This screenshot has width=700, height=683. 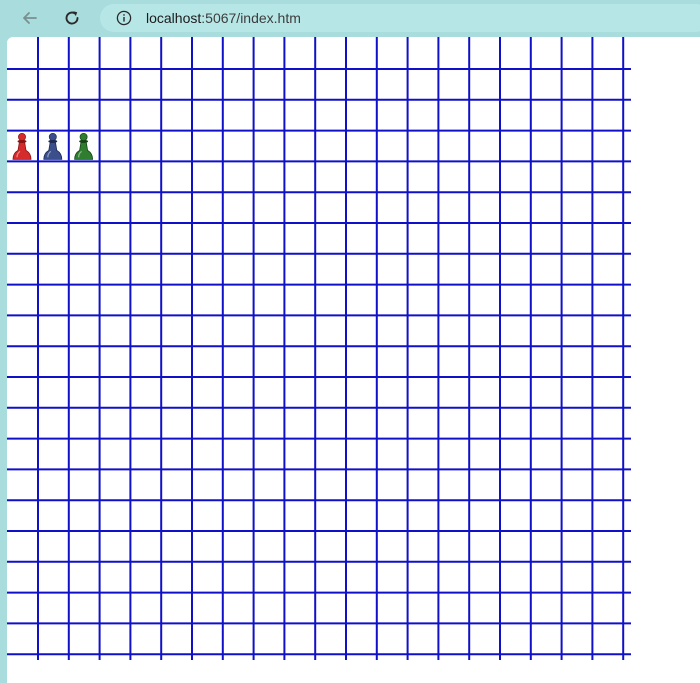 I want to click on reload-button, so click(x=72, y=18).